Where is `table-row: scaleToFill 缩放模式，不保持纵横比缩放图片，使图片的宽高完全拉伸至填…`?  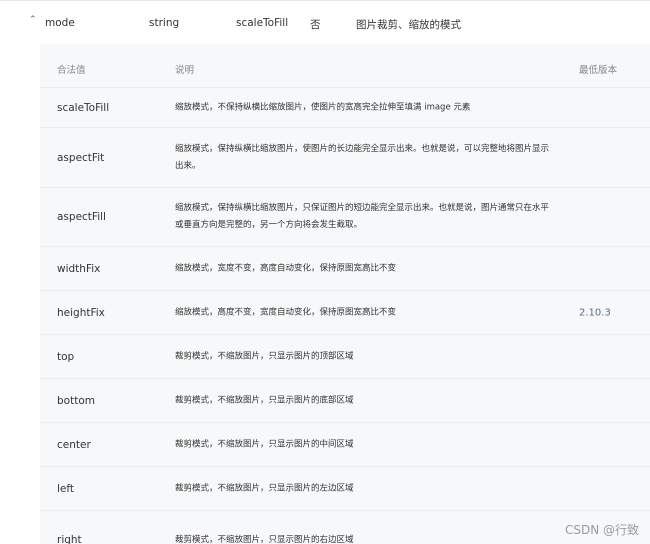 table-row: scaleToFill 缩放模式，不保持纵横比缩放图片，使图片的宽高完全拉伸至填… is located at coordinates (345, 107).